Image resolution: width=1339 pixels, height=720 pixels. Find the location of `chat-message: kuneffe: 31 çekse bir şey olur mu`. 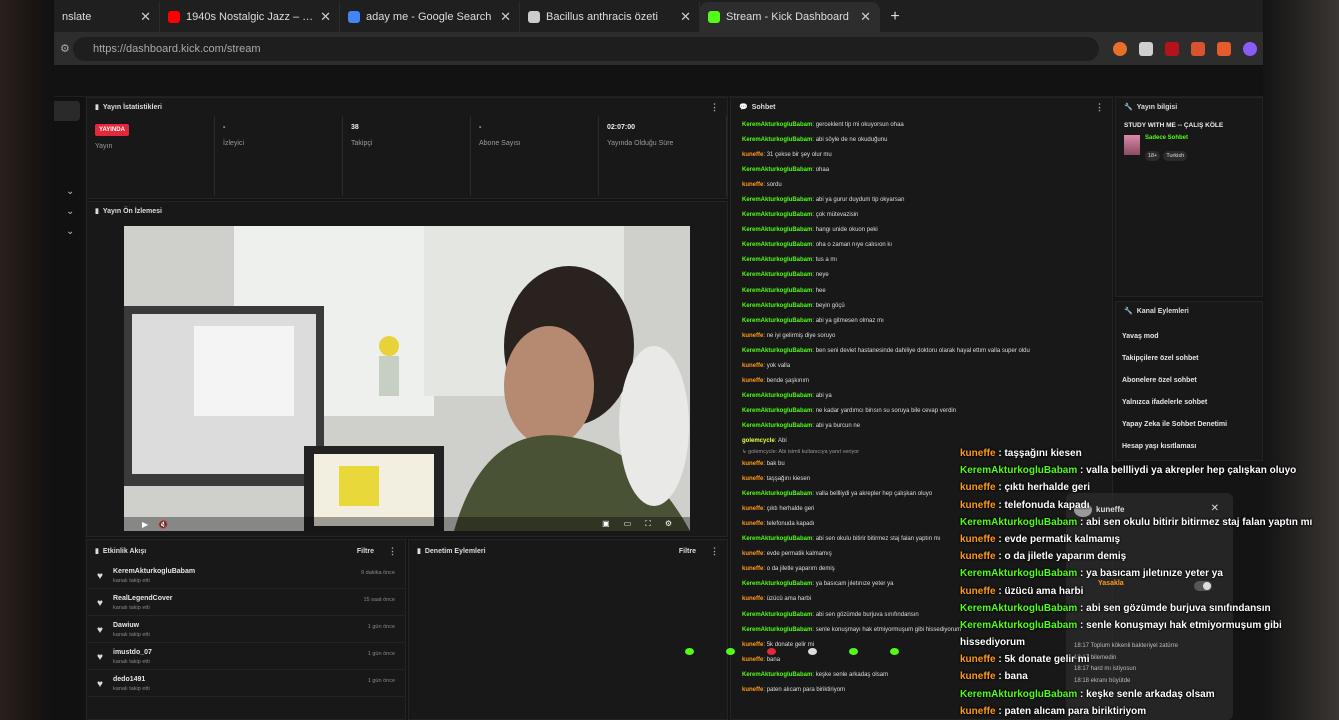

chat-message: kuneffe: 31 çekse bir şey olur mu is located at coordinates (921, 155).